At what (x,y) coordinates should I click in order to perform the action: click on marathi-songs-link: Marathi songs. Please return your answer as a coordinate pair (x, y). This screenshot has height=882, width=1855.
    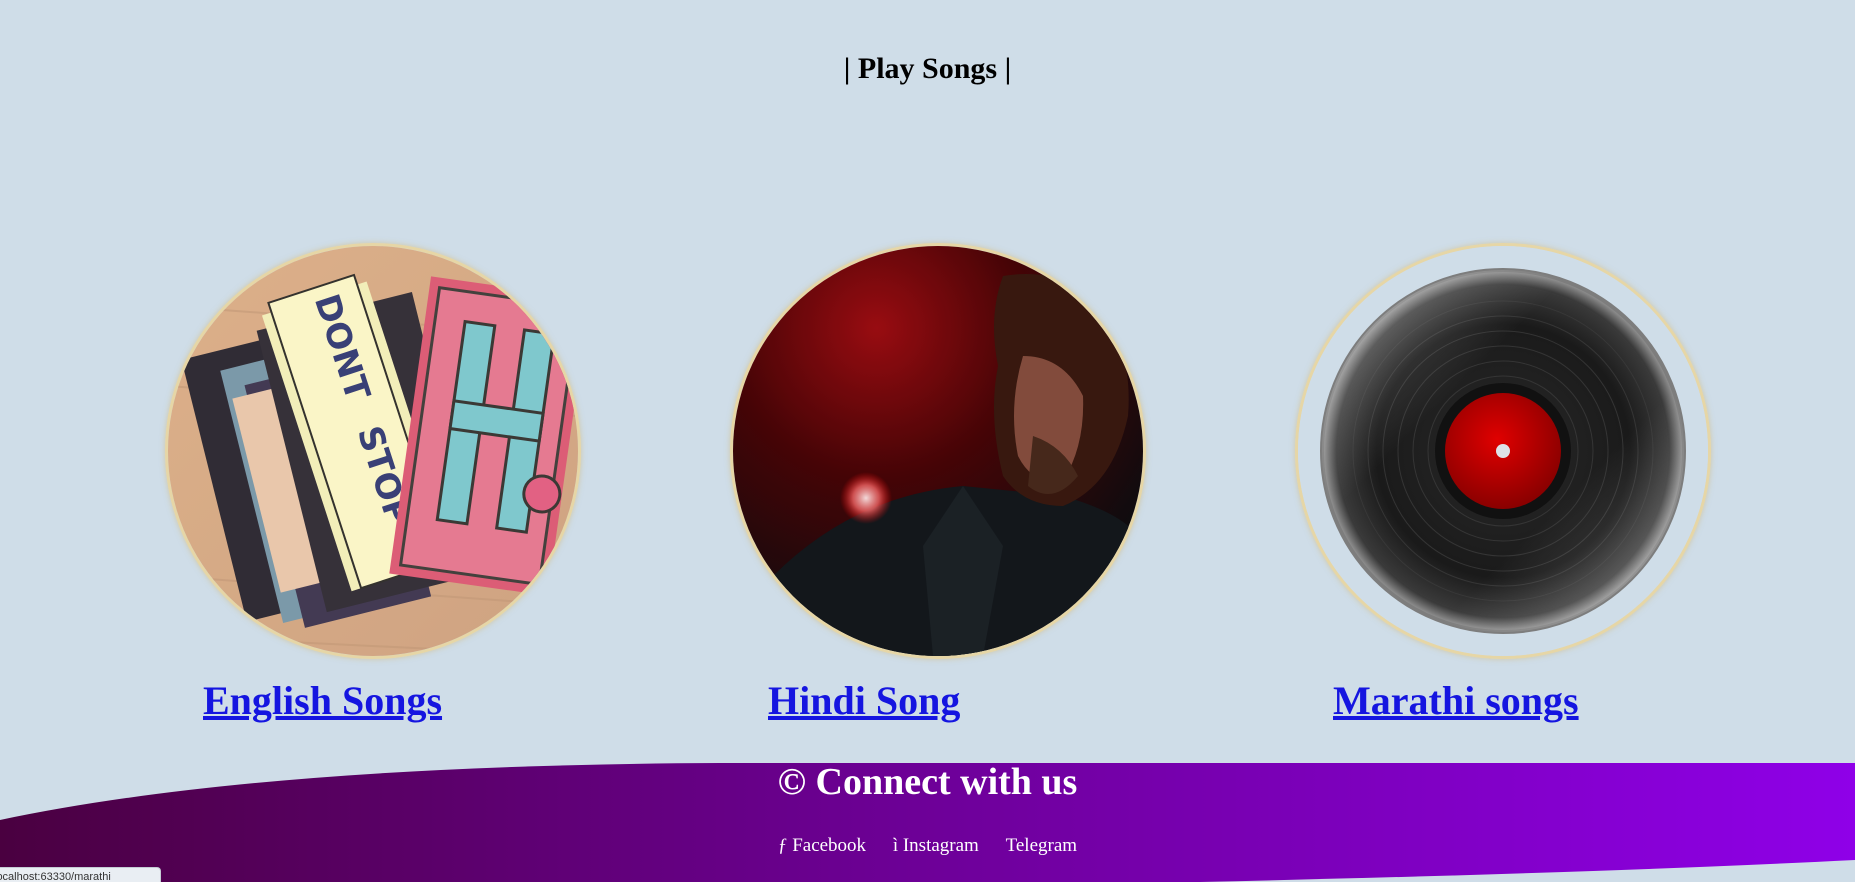
    Looking at the image, I should click on (1522, 700).